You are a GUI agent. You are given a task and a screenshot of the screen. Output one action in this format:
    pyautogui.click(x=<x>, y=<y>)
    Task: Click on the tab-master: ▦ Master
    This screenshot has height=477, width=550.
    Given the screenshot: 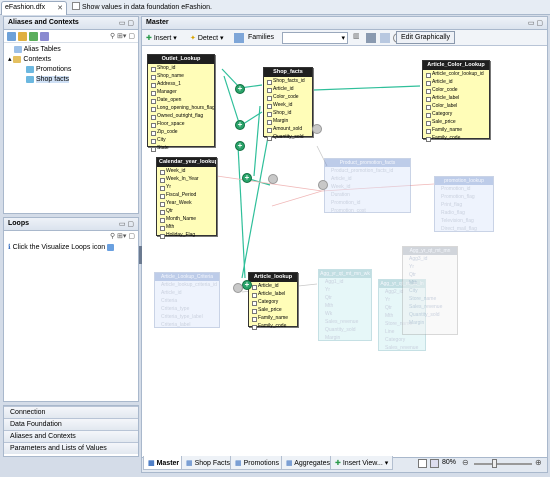 What is the action you would take?
    pyautogui.click(x=164, y=463)
    